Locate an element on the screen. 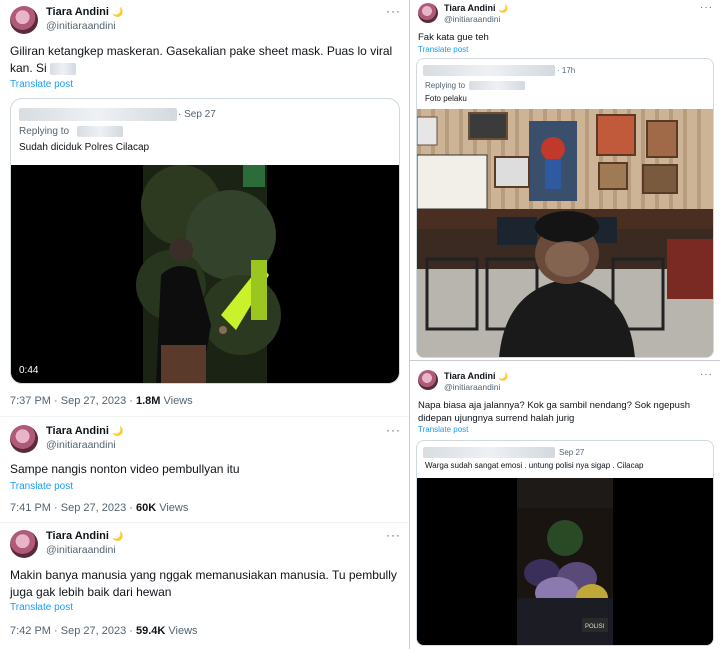 This screenshot has width=720, height=649. quote-date: · 17h is located at coordinates (566, 70).